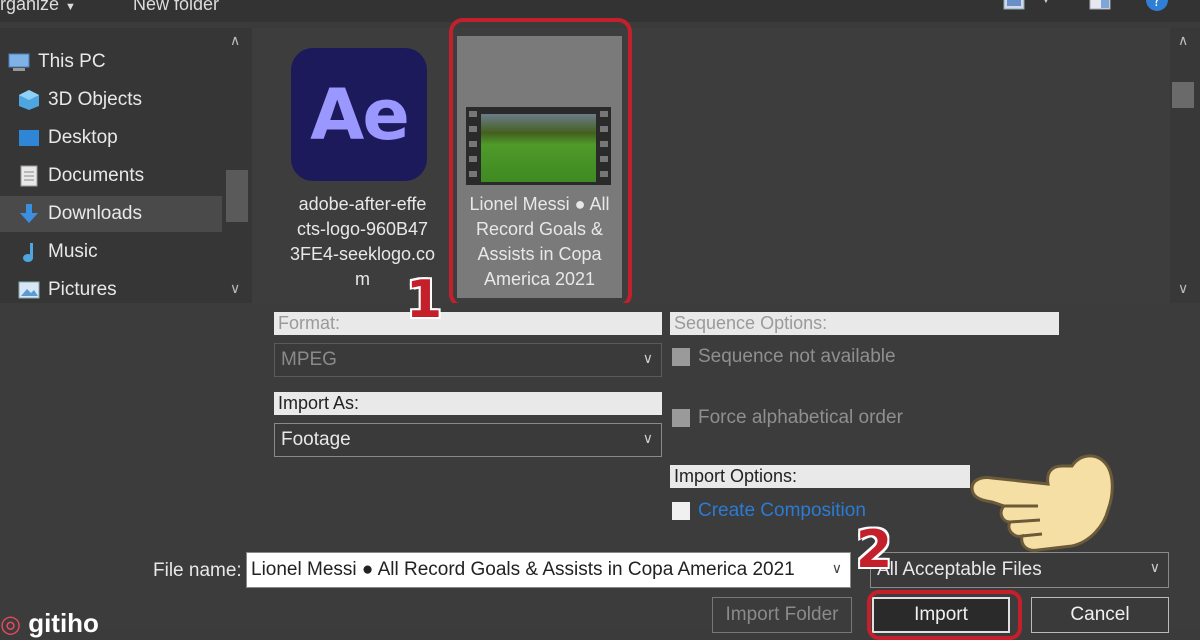 The image size is (1200, 640). I want to click on force-alphabetical-label: Force alphabetical order, so click(800, 417).